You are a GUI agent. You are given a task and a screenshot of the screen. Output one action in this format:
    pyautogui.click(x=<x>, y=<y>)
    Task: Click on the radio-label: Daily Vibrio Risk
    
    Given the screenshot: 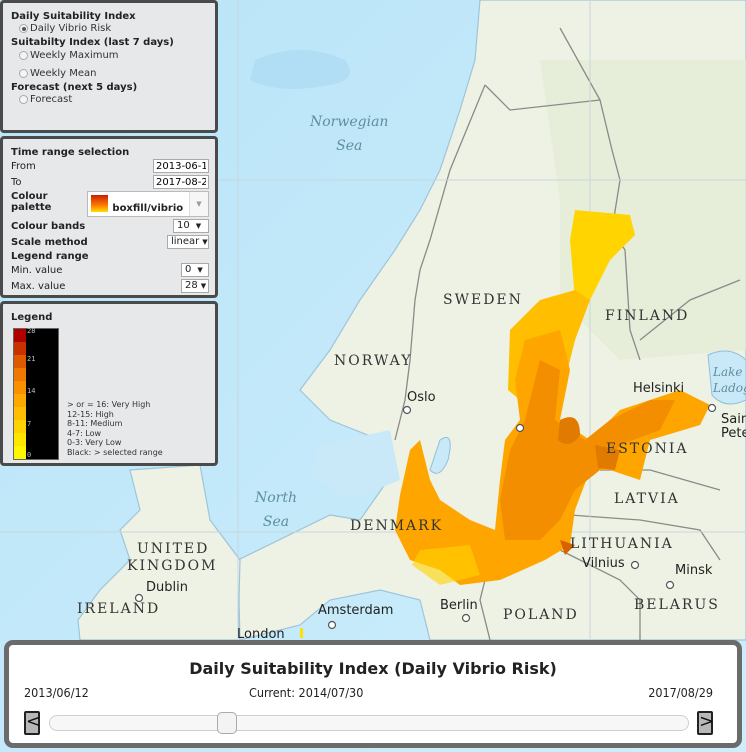 What is the action you would take?
    pyautogui.click(x=71, y=28)
    